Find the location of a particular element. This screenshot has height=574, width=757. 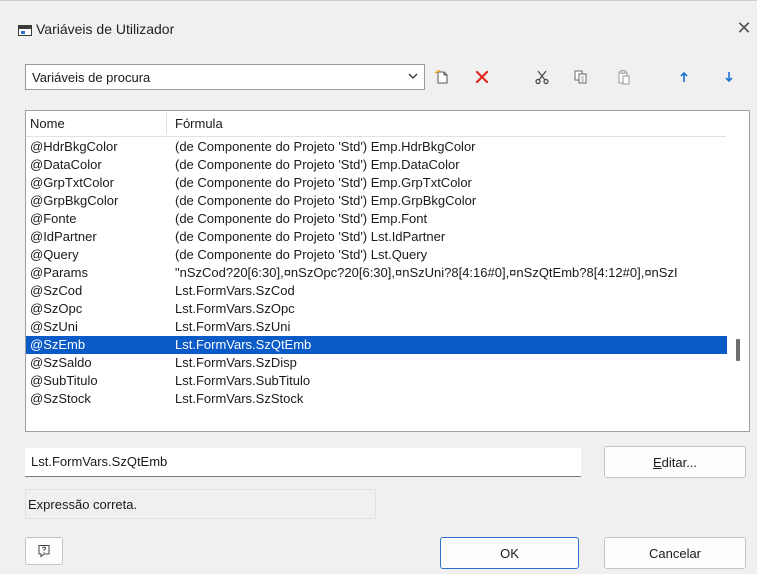

arrow-up-icon is located at coordinates (684, 76).